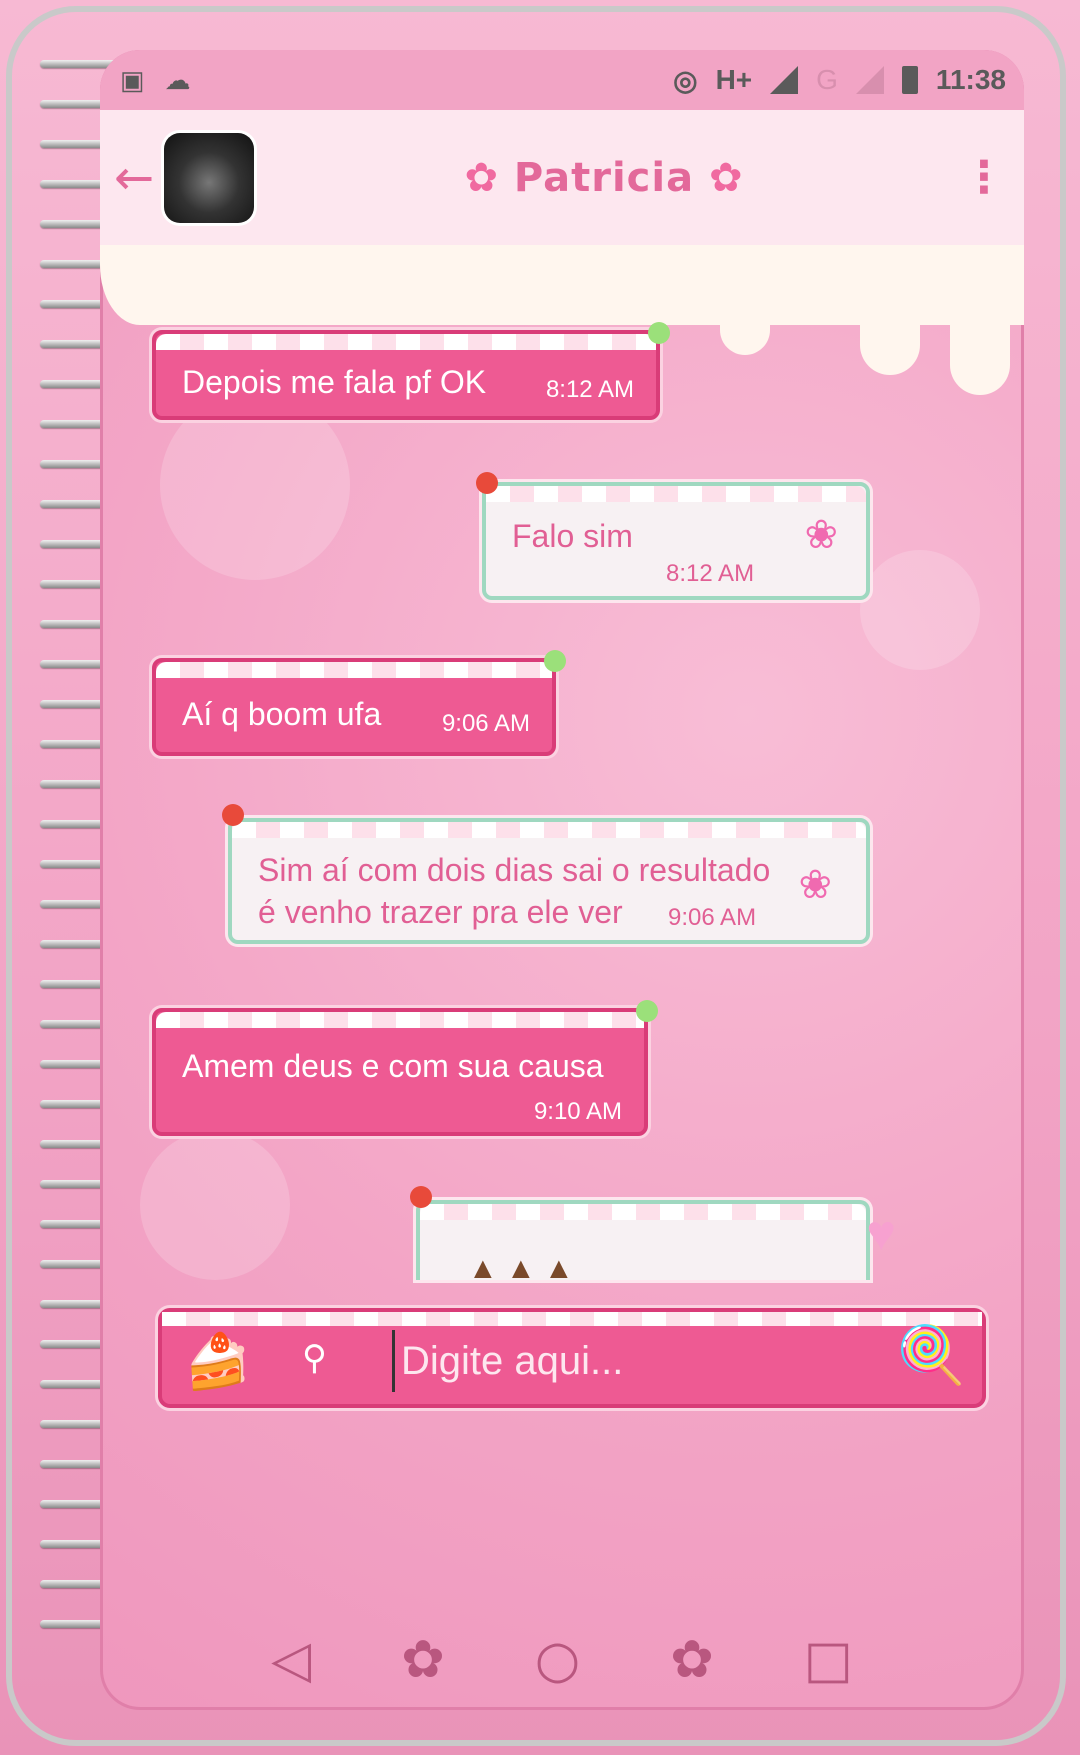 The height and width of the screenshot is (1755, 1080). Describe the element at coordinates (577, 1111) in the screenshot. I see `message-time: 9:10 AM` at that location.